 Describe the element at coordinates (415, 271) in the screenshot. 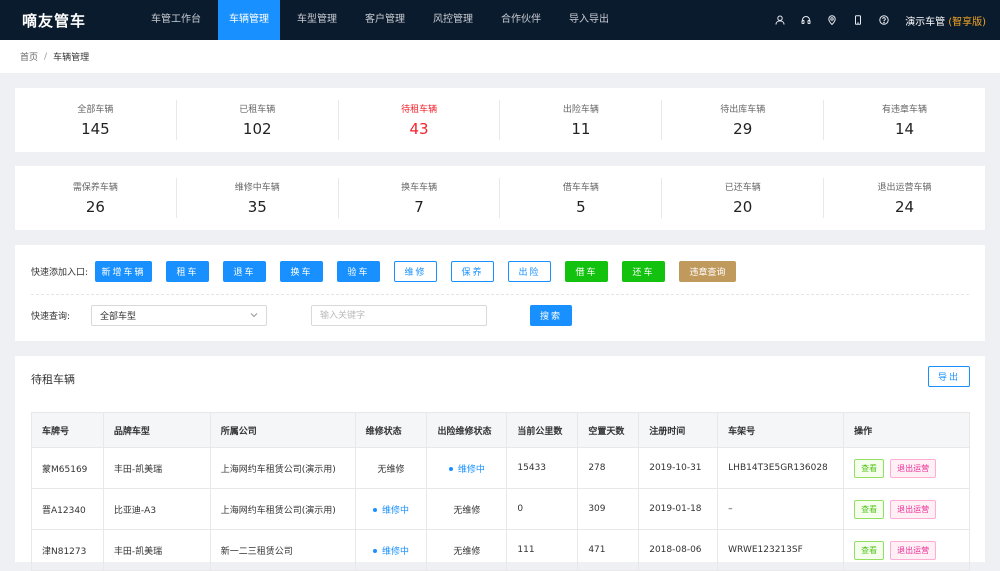

I see `quick-add-button: 维修` at that location.